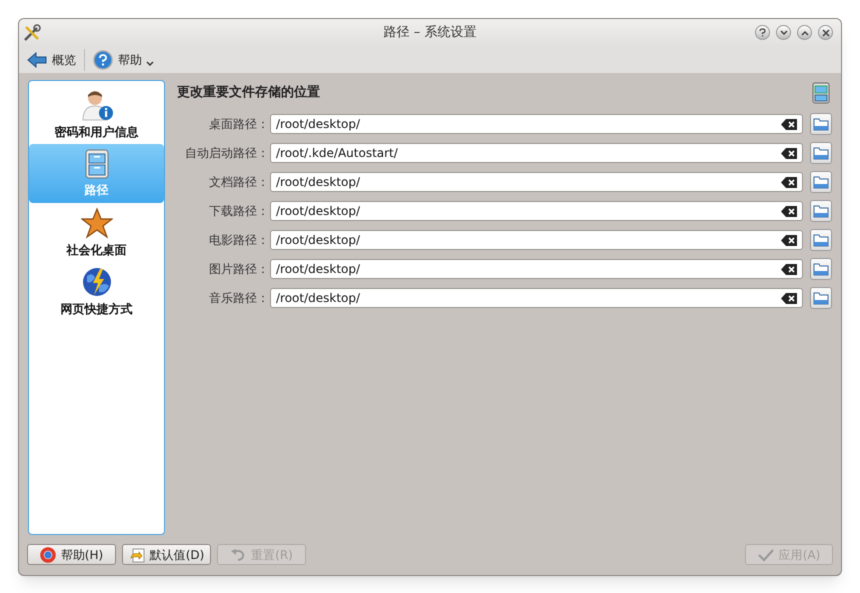 Image resolution: width=860 pixels, height=593 pixels. Describe the element at coordinates (238, 240) in the screenshot. I see `field-label: 电影路径：` at that location.